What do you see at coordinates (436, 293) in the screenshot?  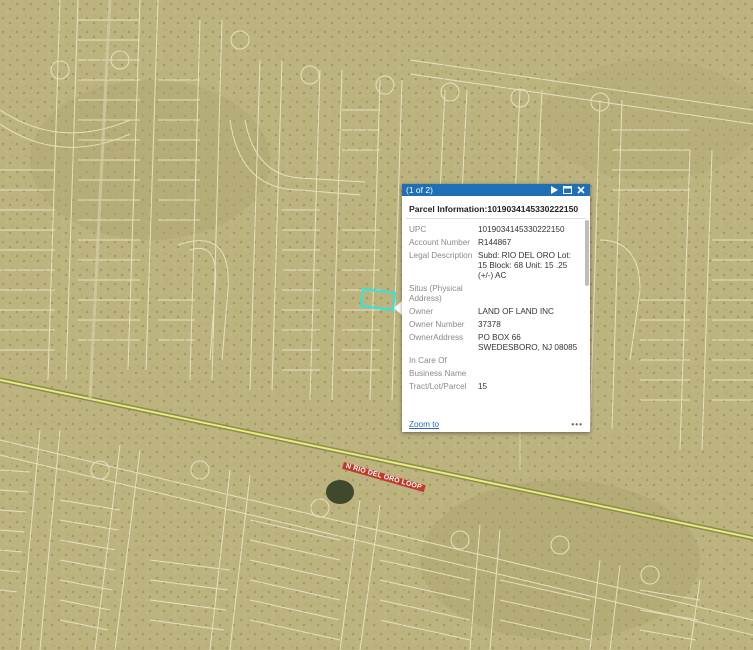 I see `field-label: Situs (Physical Address)` at bounding box center [436, 293].